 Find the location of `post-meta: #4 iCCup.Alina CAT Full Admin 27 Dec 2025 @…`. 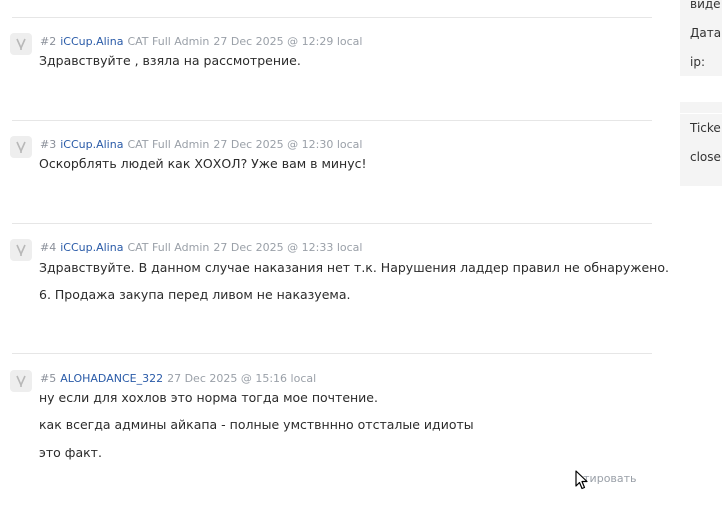

post-meta: #4 iCCup.Alina CAT Full Admin 27 Dec 2025 @… is located at coordinates (201, 248).